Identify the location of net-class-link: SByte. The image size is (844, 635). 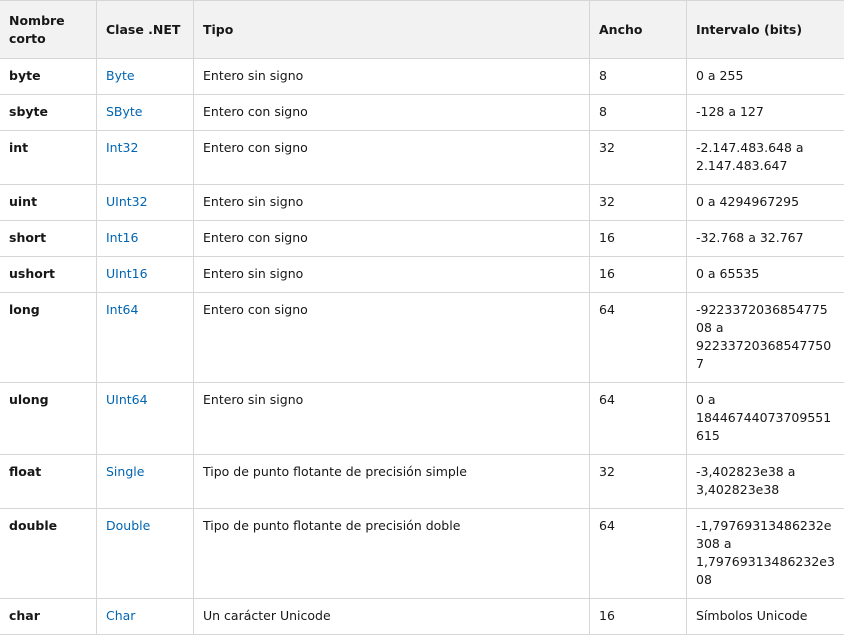
(124, 111).